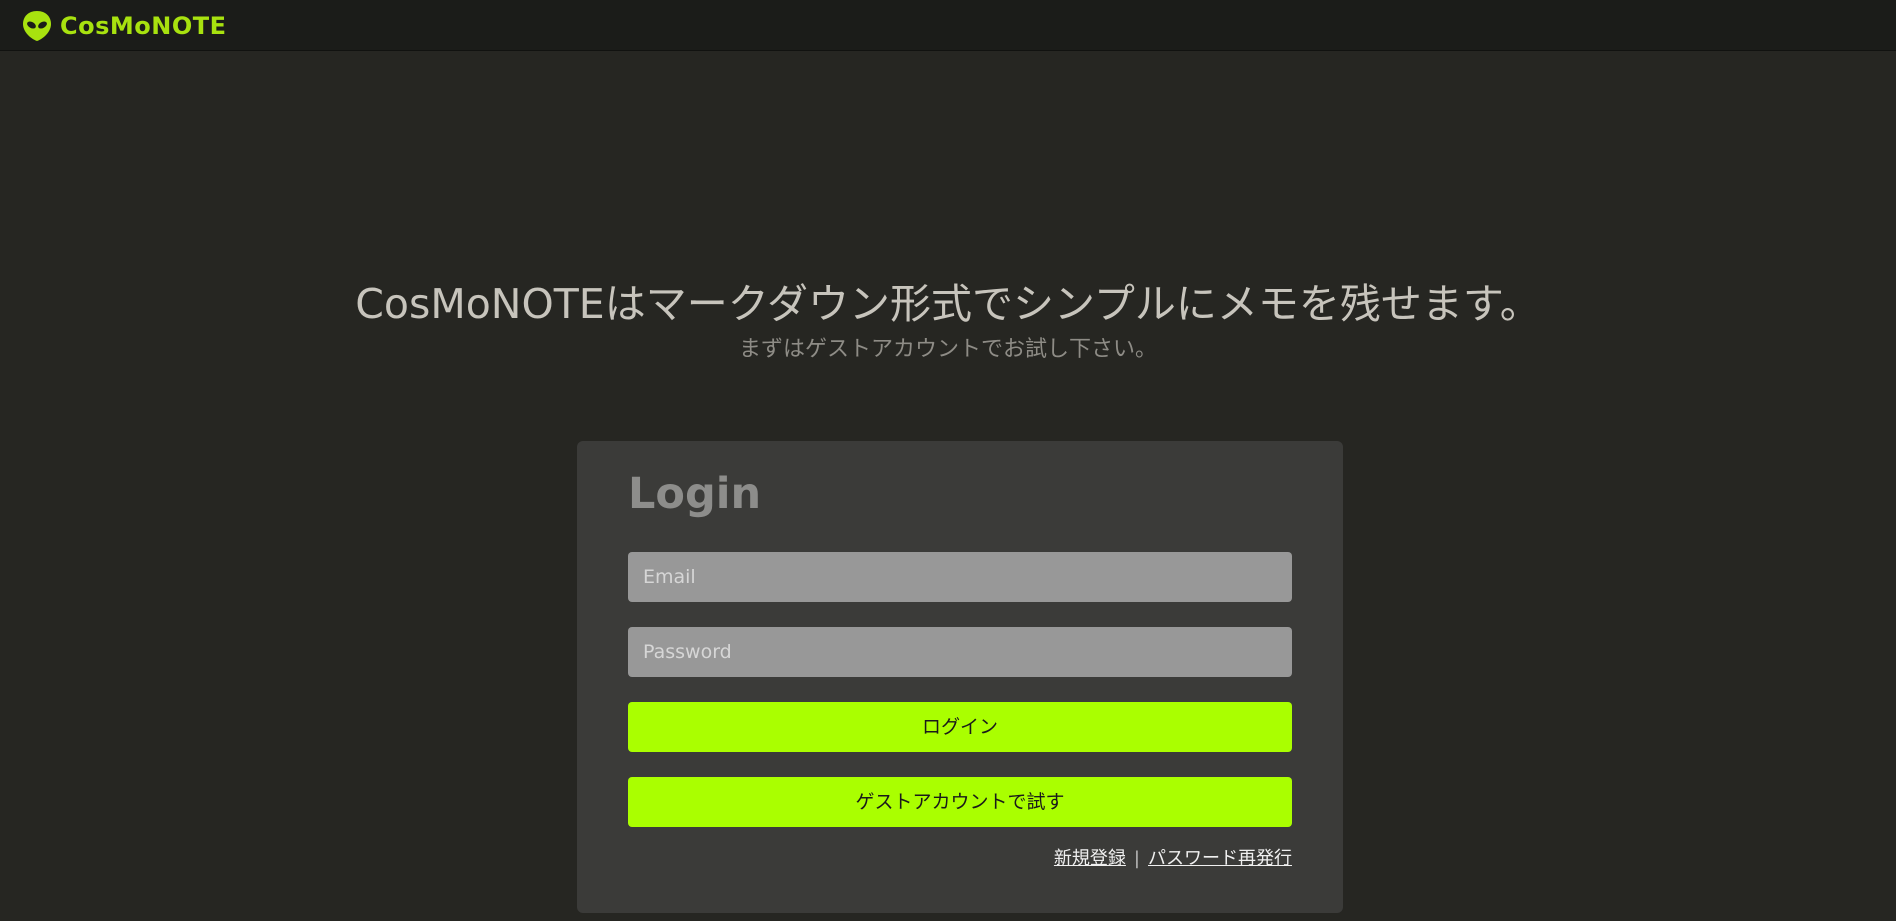  What do you see at coordinates (960, 727) in the screenshot?
I see `login-button: ログイン` at bounding box center [960, 727].